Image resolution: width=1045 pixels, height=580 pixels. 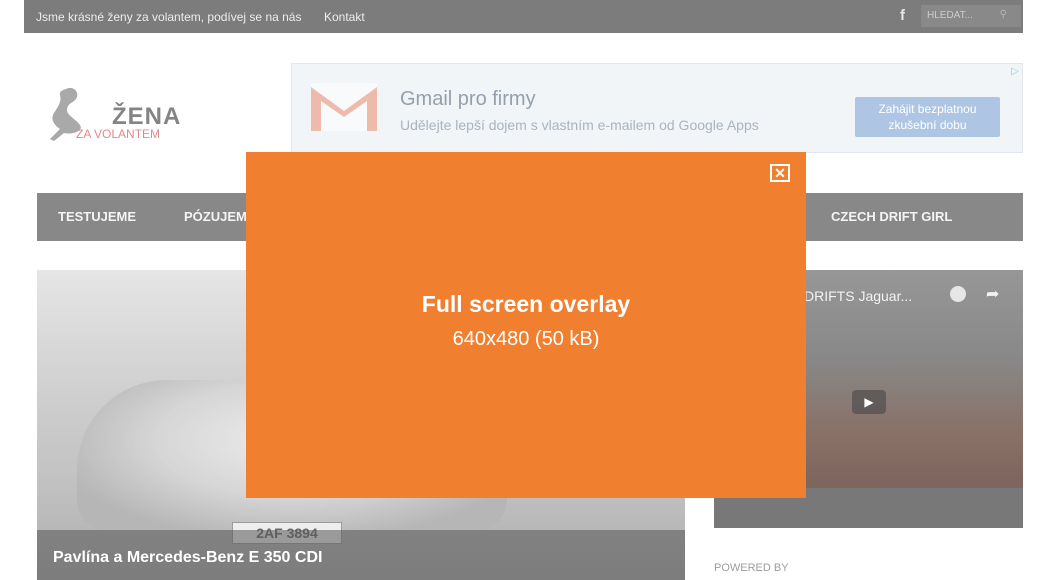 I want to click on overlay-subheading: 640x480 (50 kB), so click(x=526, y=339).